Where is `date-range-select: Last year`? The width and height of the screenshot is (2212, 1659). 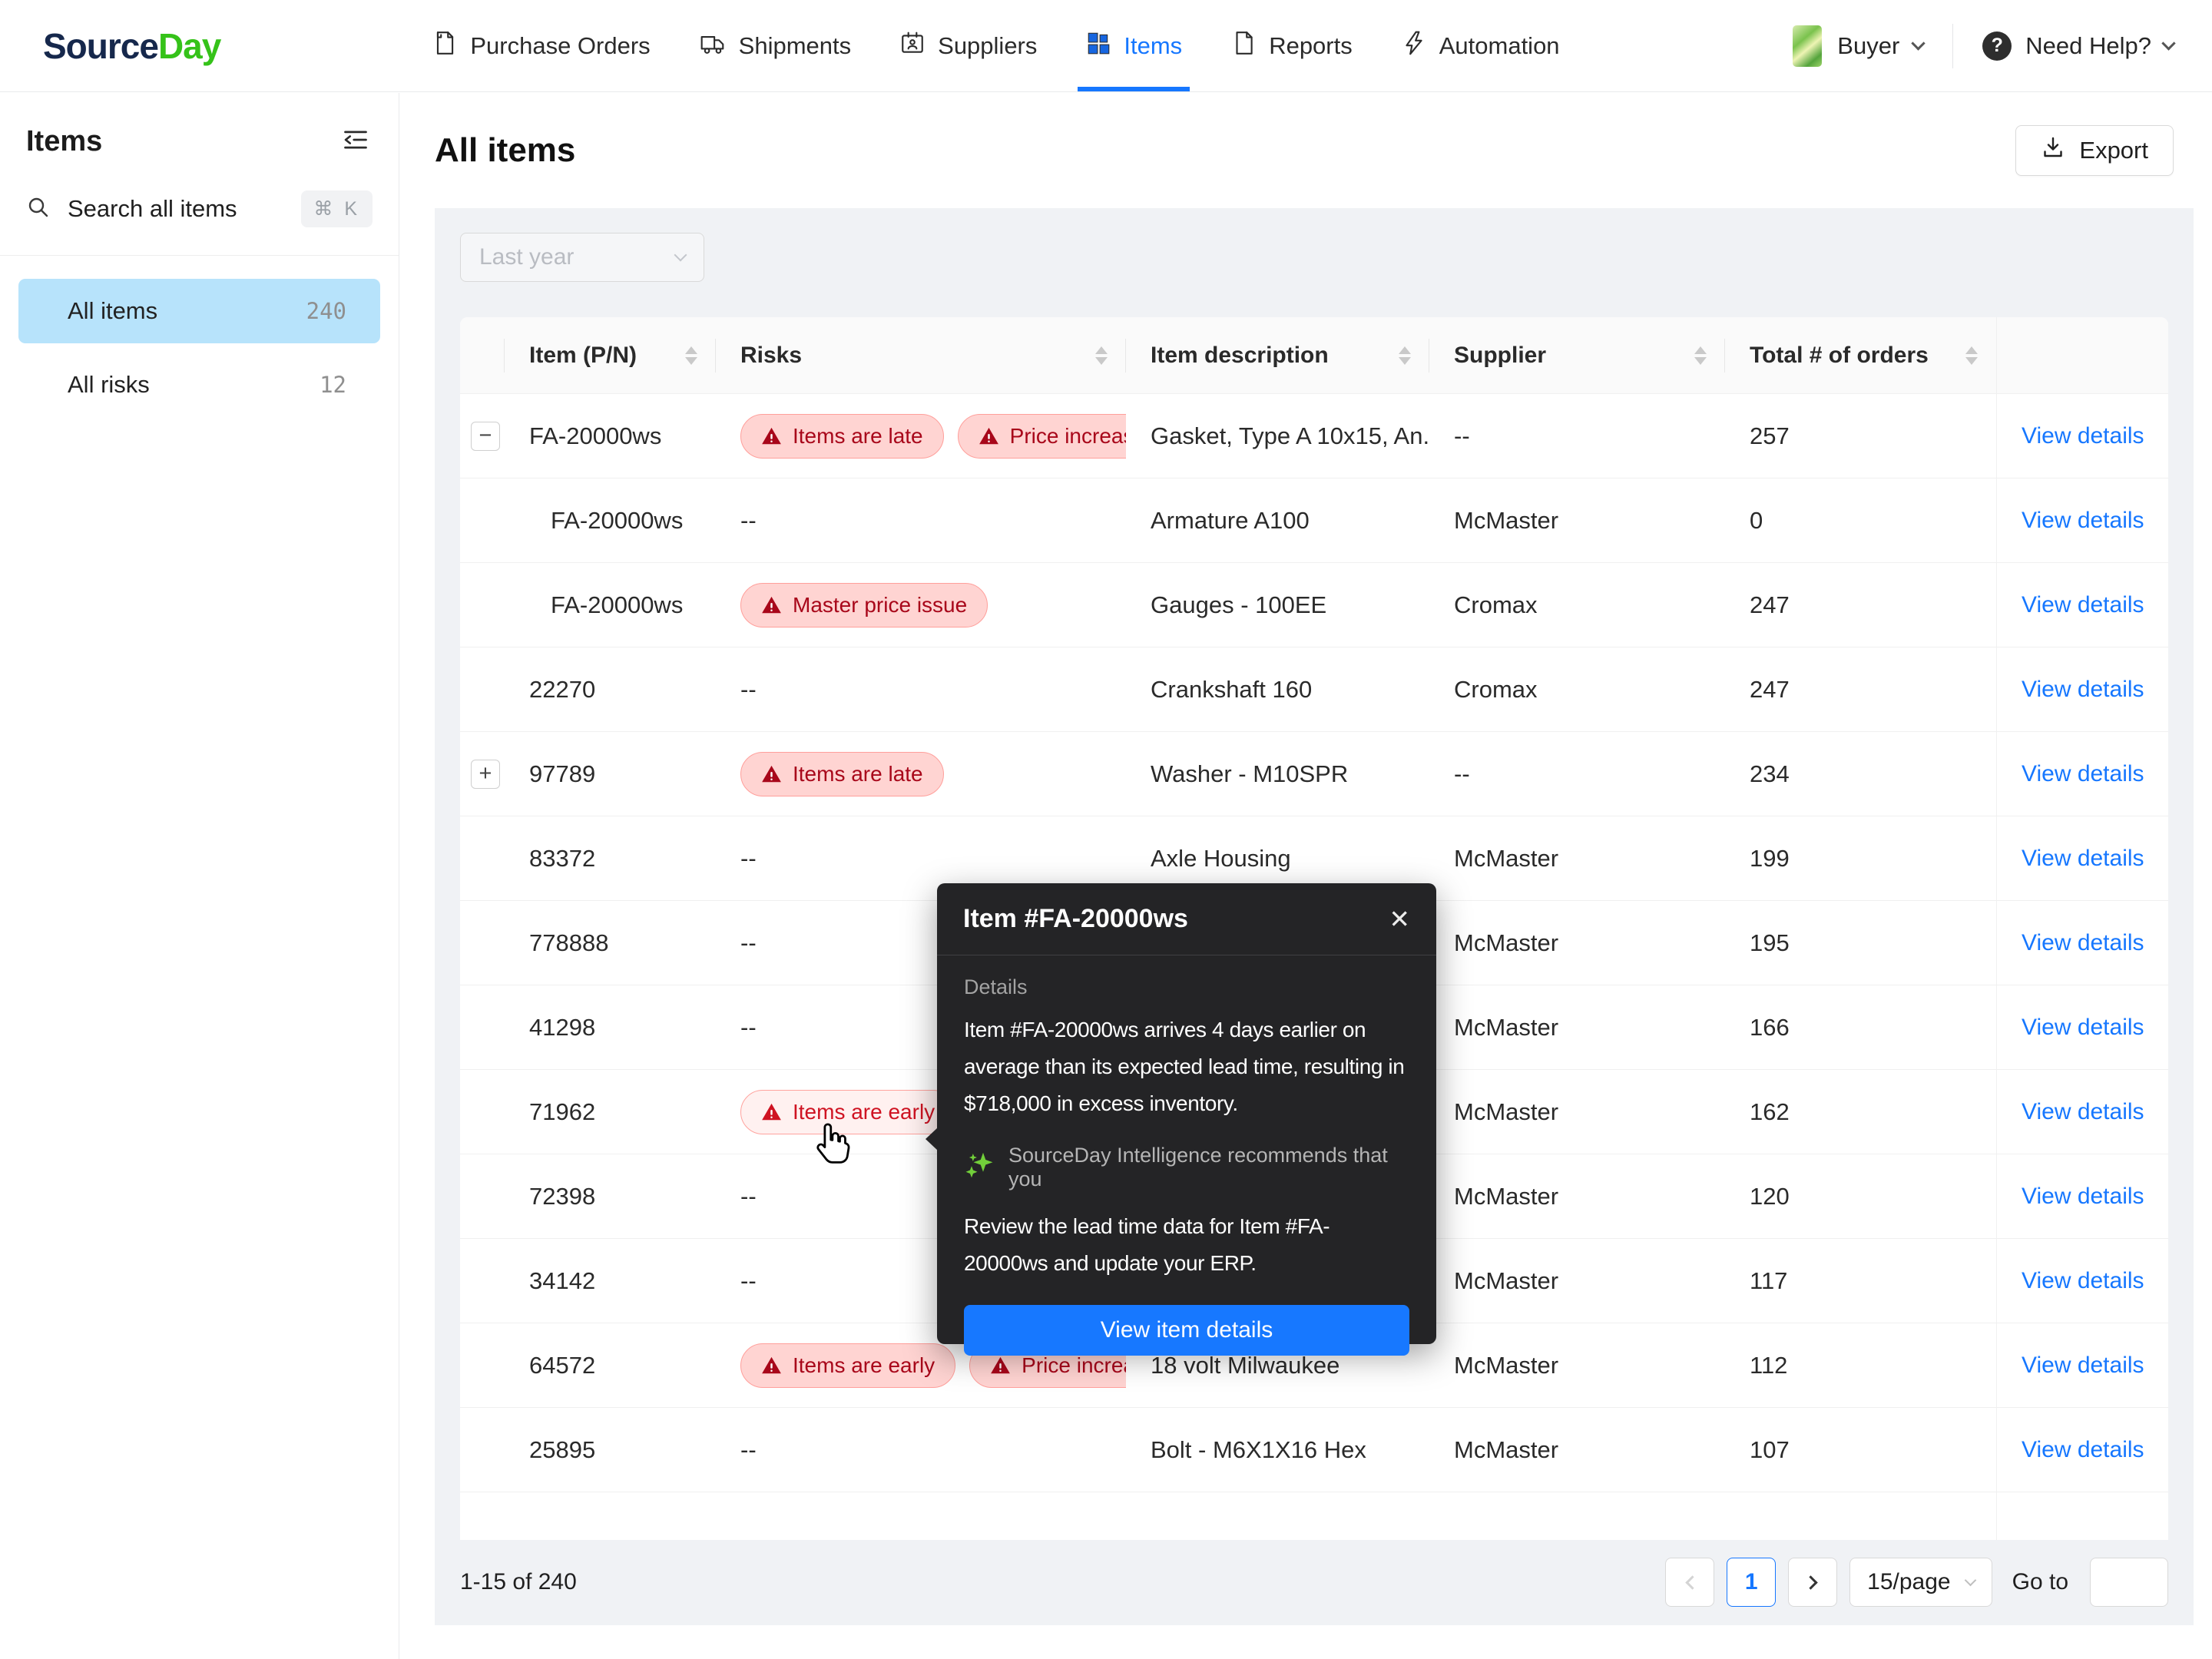
date-range-select: Last year is located at coordinates (582, 257).